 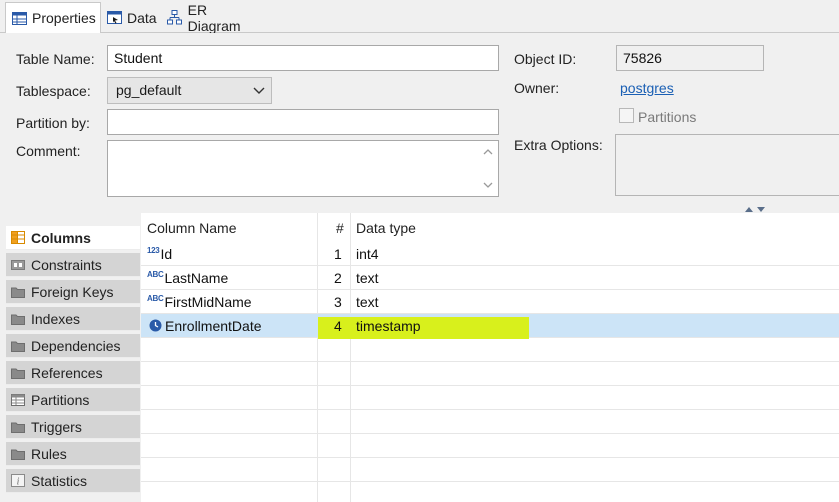 What do you see at coordinates (488, 152) in the screenshot?
I see `scroll-up-icon` at bounding box center [488, 152].